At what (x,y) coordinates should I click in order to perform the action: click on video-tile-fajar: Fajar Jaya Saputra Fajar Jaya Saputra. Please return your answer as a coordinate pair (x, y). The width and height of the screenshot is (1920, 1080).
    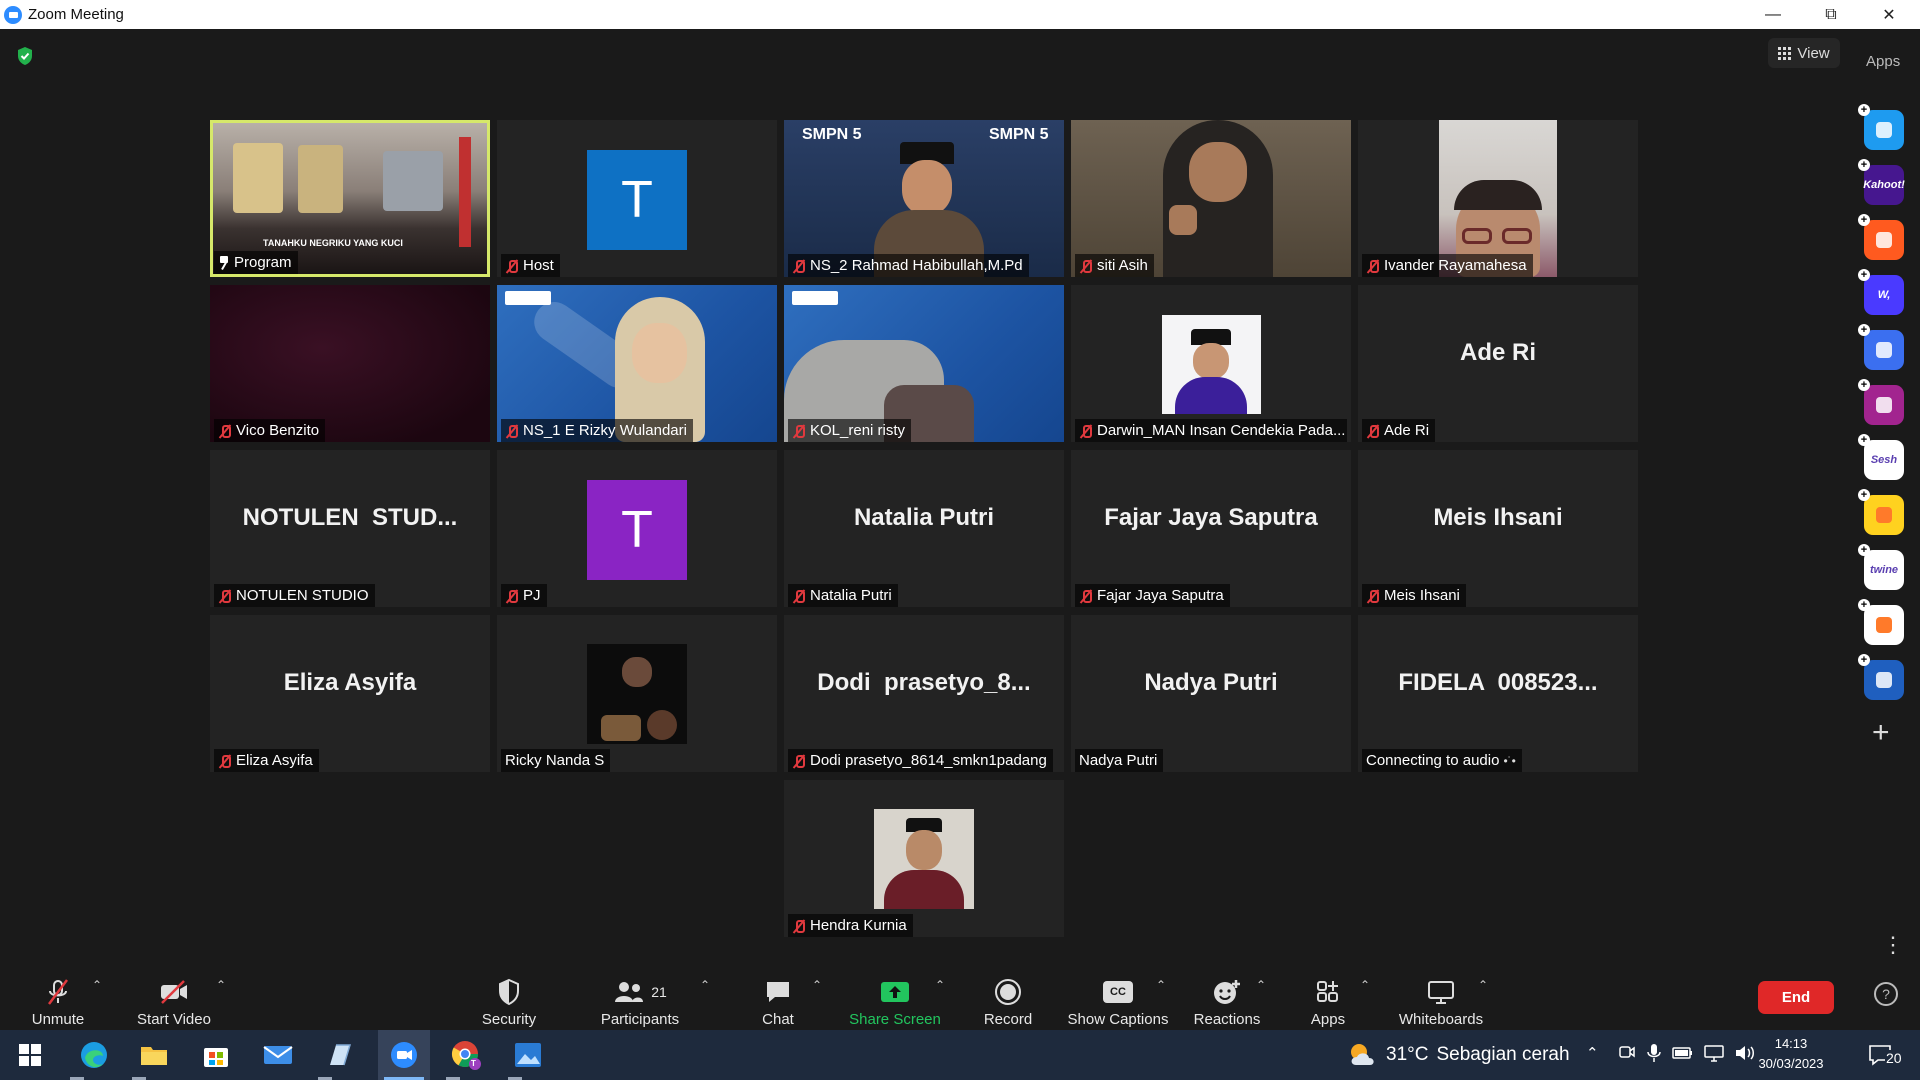
    Looking at the image, I should click on (1211, 528).